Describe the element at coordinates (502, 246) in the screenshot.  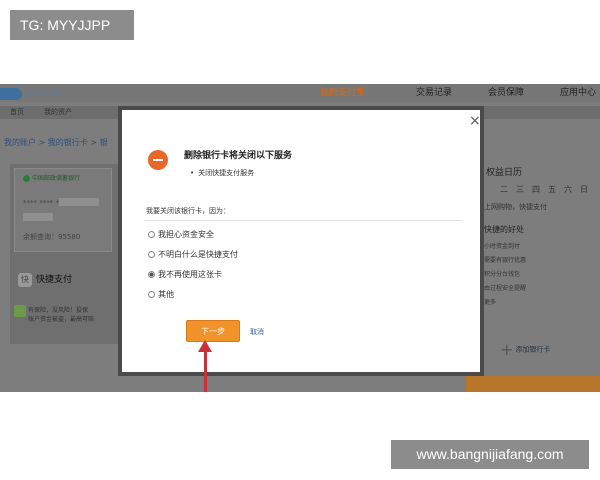
I see `benefit-item: 小时资金到付` at that location.